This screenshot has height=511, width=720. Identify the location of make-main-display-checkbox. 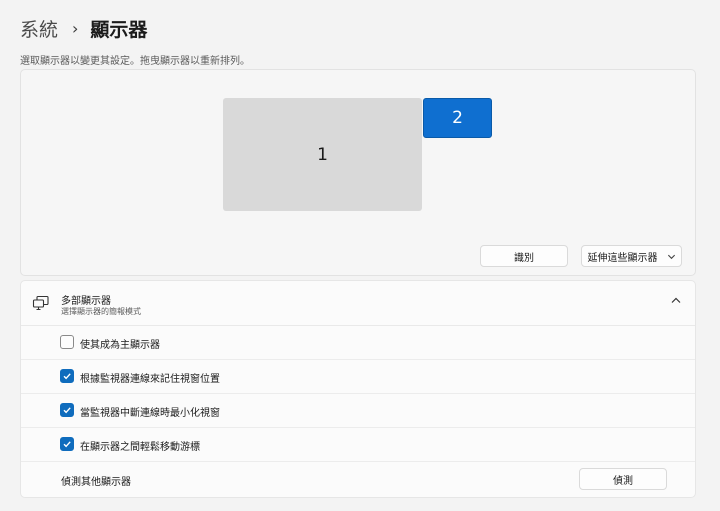
(67, 342).